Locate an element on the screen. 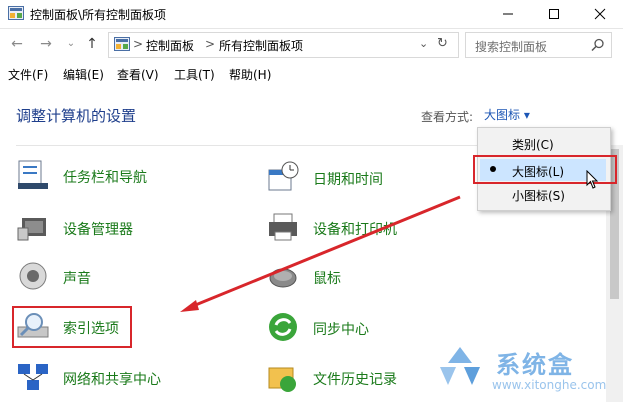 Image resolution: width=623 pixels, height=402 pixels. annotation-arrow is located at coordinates (320, 253).